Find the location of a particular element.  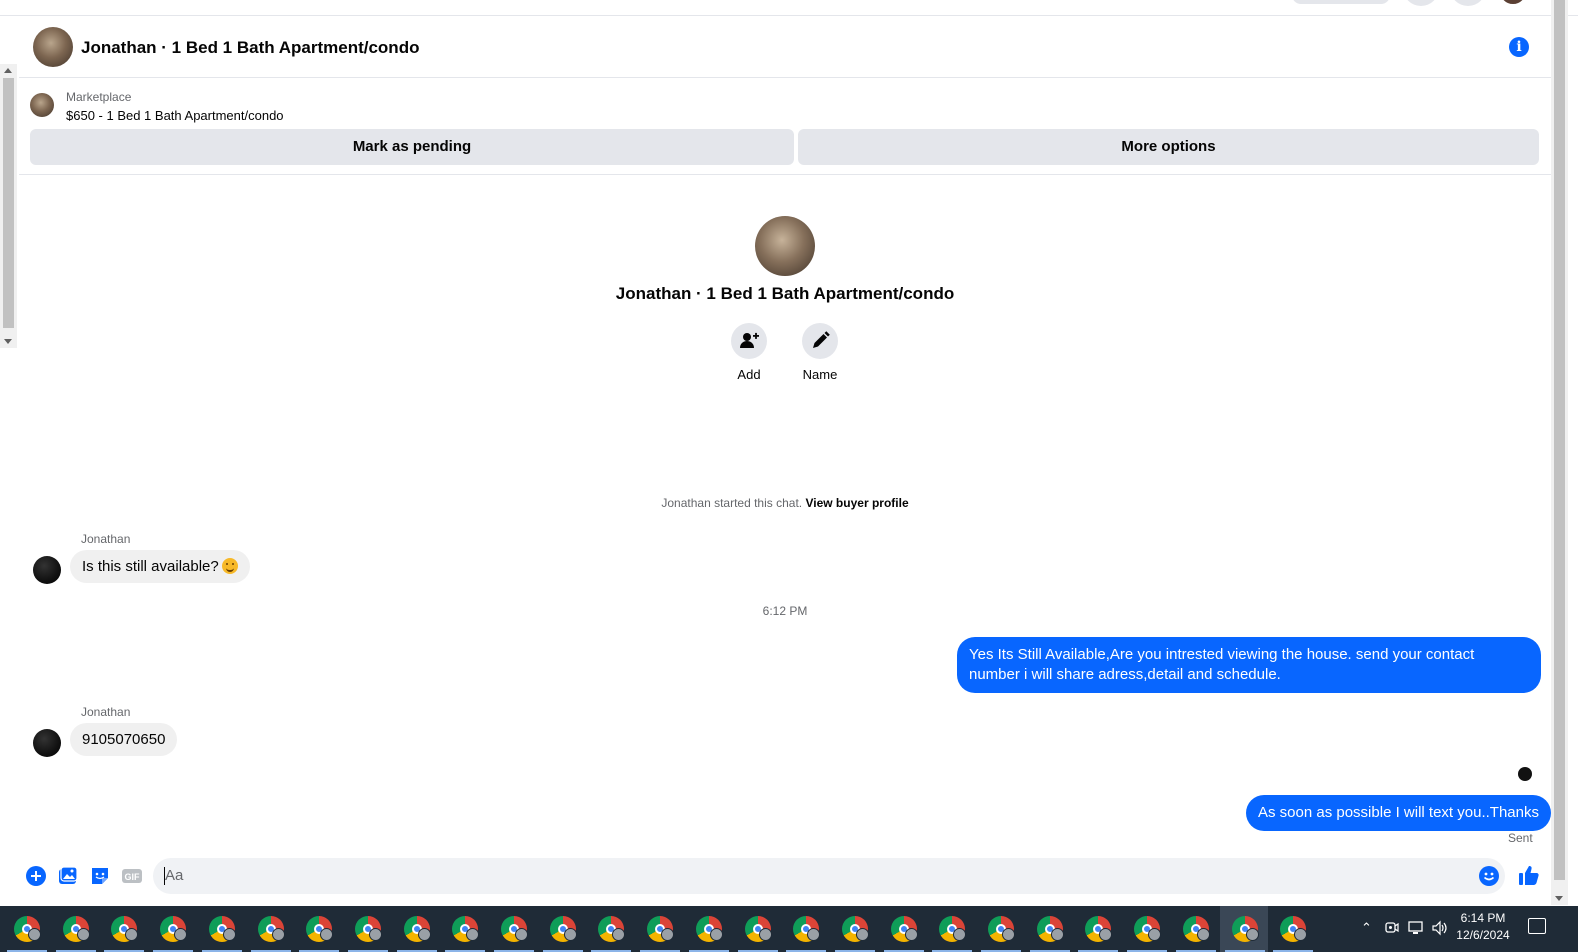

add-label: Add is located at coordinates (749, 374).